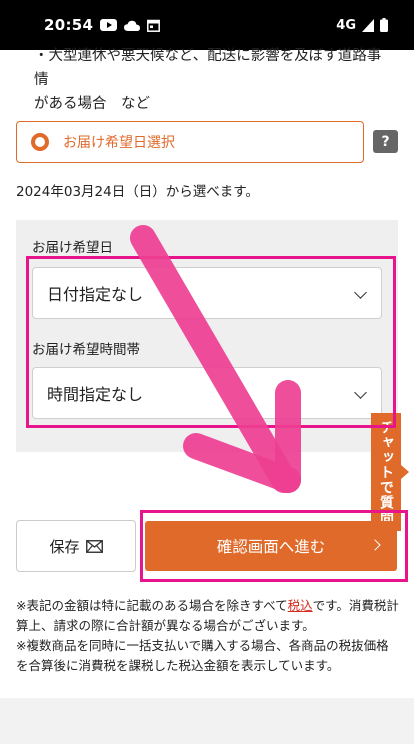 The image size is (414, 744). I want to click on notification-icons, so click(130, 25).